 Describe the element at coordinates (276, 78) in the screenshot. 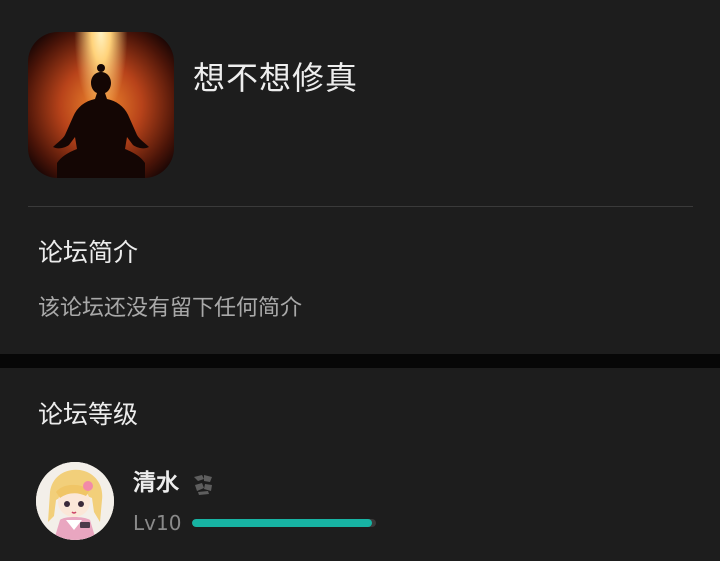

I see `forum-title: 想不想修真` at that location.